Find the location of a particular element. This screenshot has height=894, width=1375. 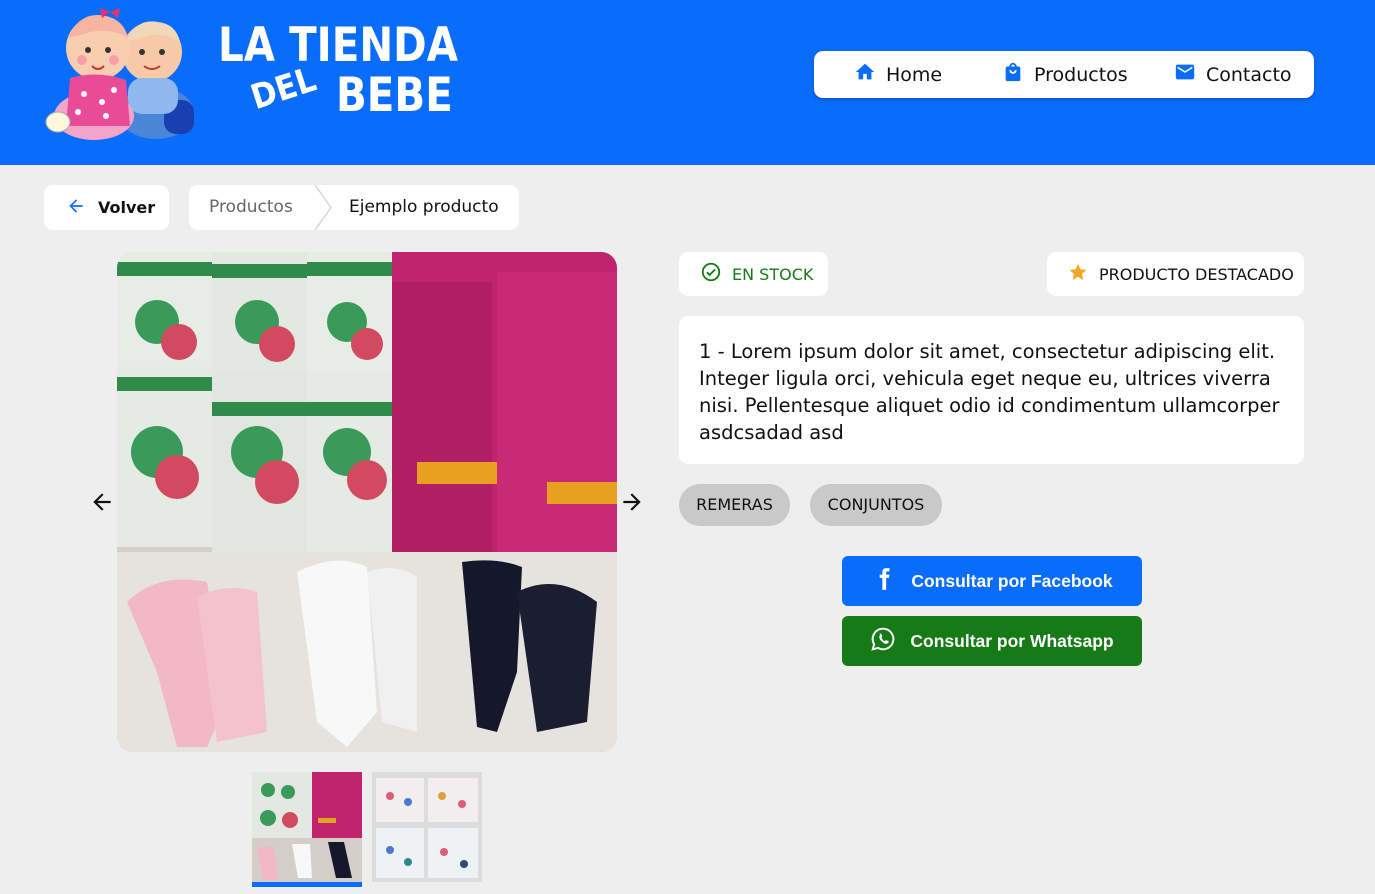

facebook-icon is located at coordinates (884, 581).